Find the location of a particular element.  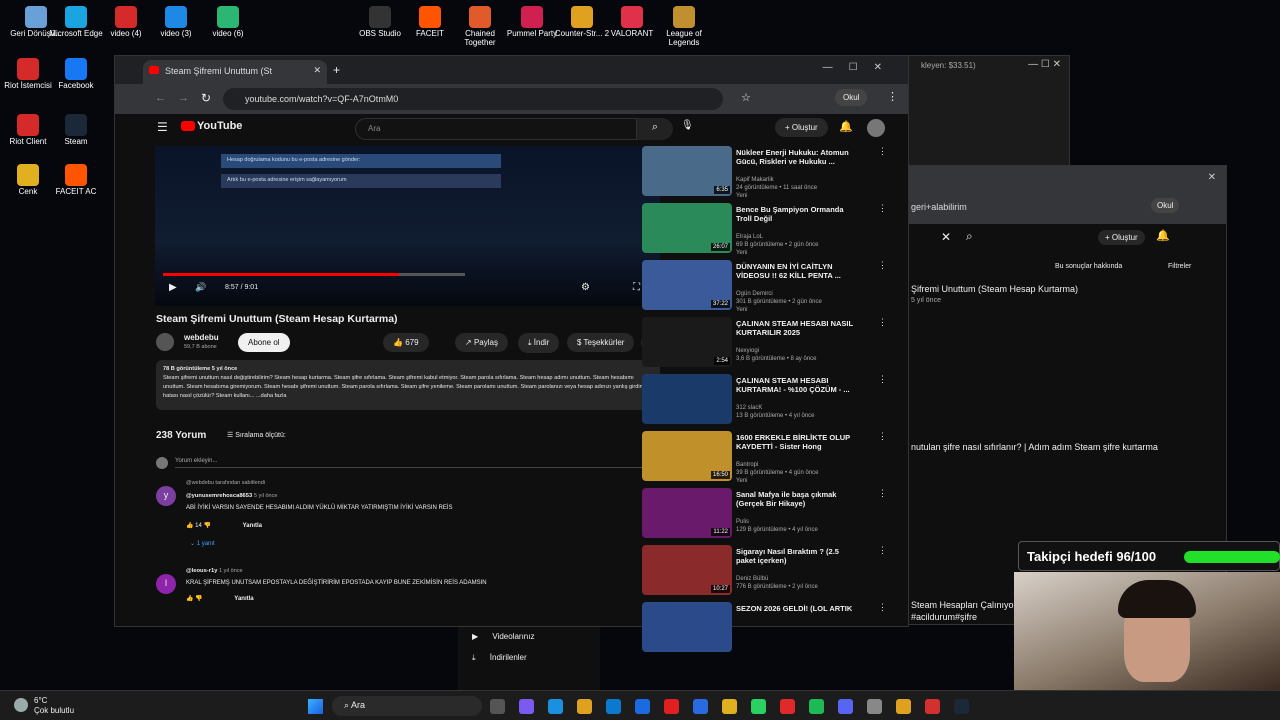

sort-button: ☰ Sıralama ölçütü: is located at coordinates (256, 435).